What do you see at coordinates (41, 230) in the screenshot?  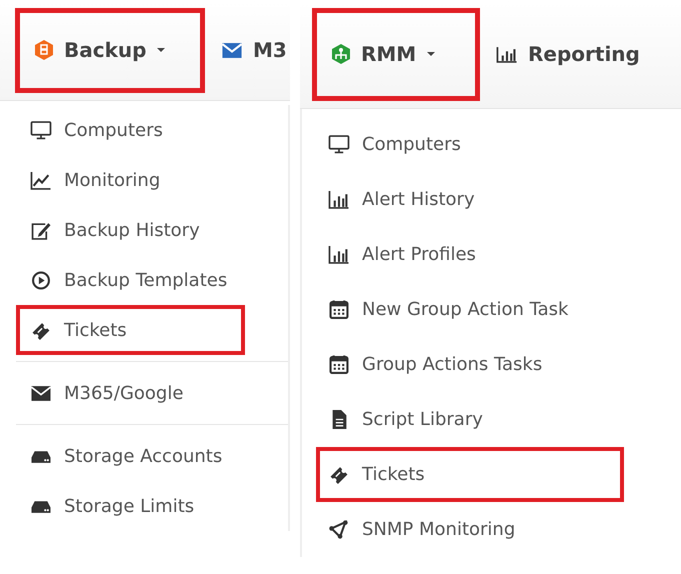 I see `edit-icon` at bounding box center [41, 230].